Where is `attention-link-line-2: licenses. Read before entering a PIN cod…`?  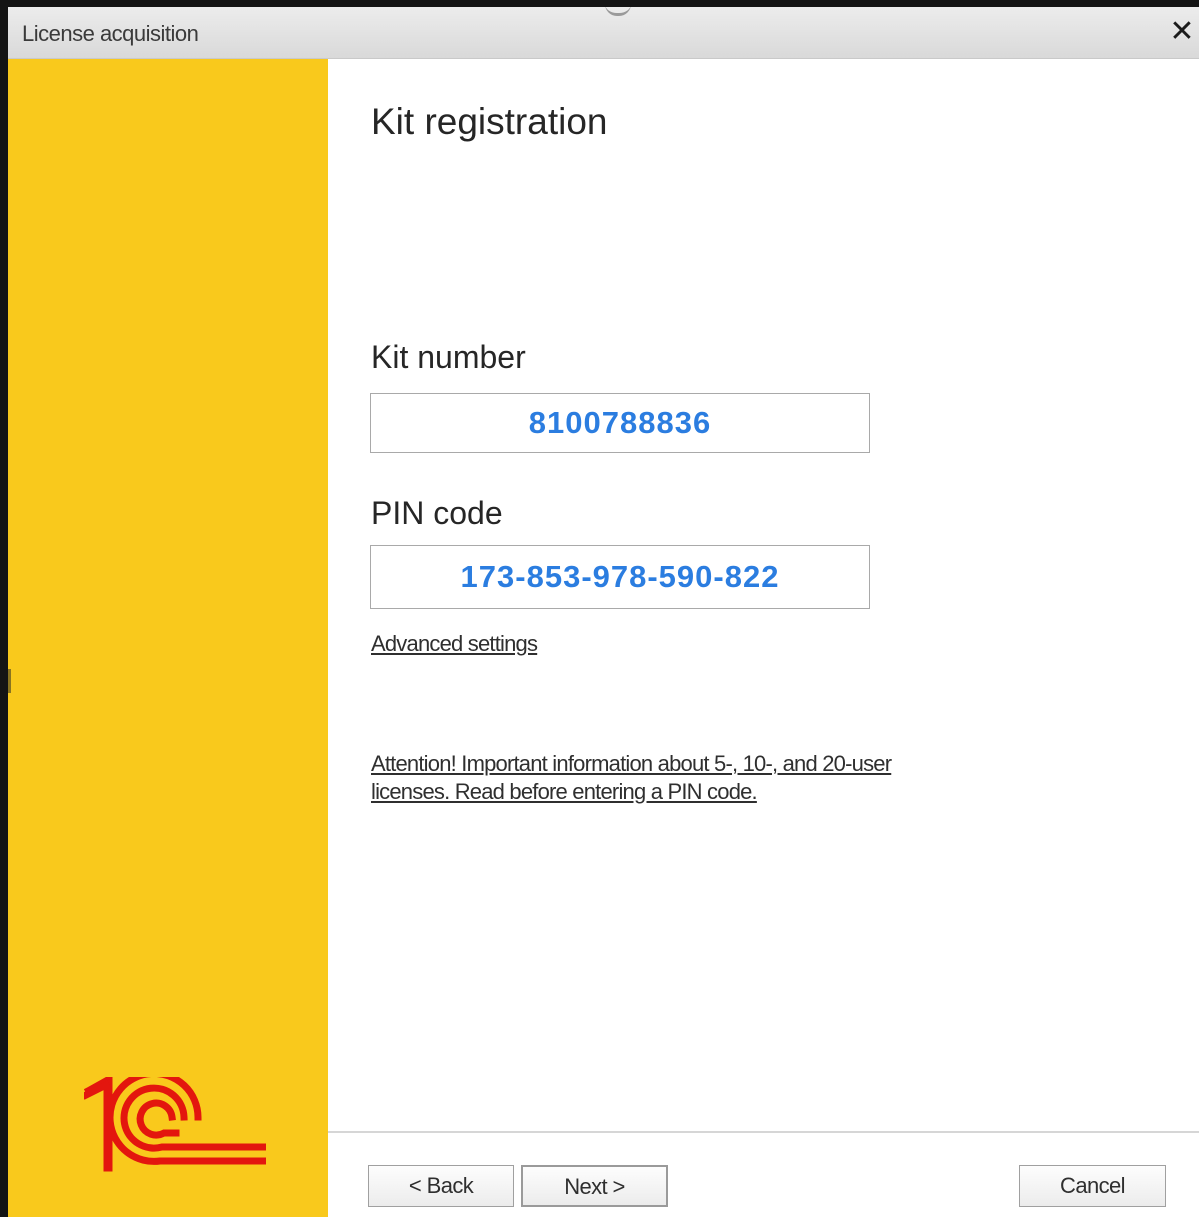
attention-link-line-2: licenses. Read before entering a PIN cod… is located at coordinates (564, 792).